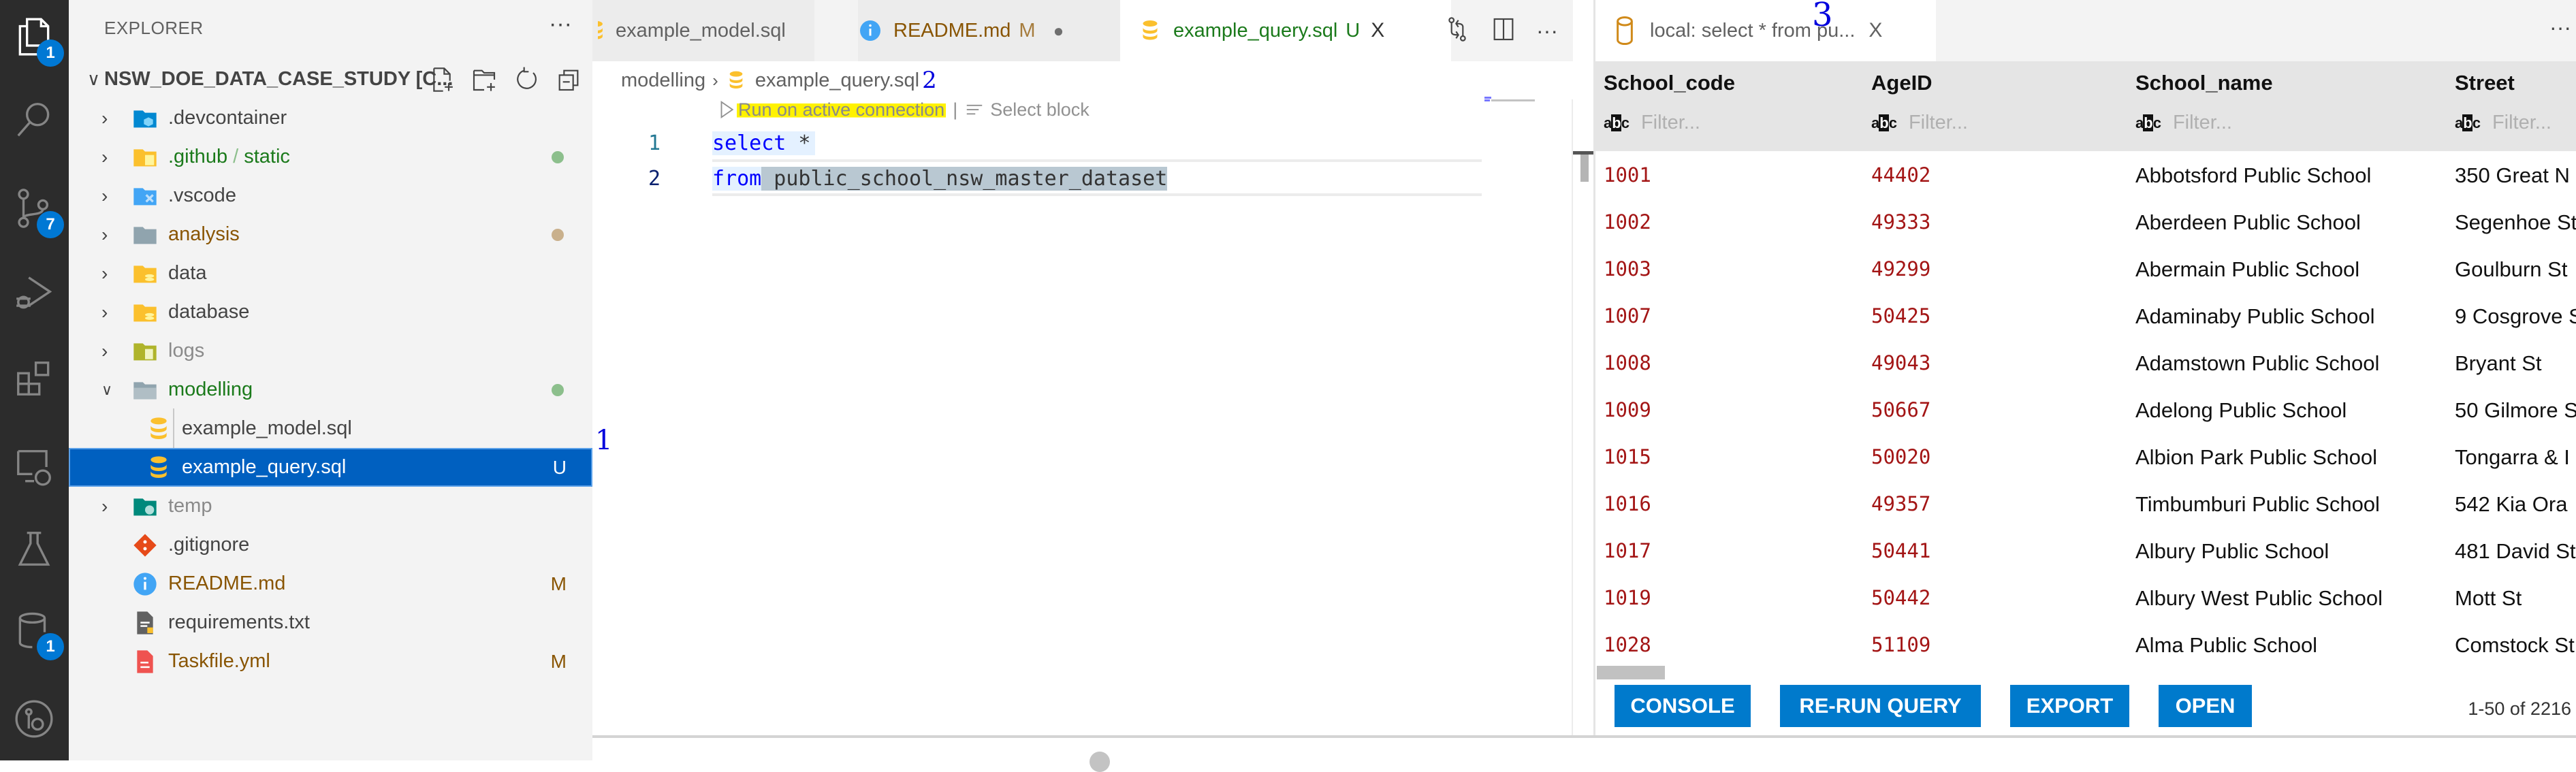 The image size is (2576, 772). What do you see at coordinates (1900, 409) in the screenshot?
I see `cell-ageid: 50667` at bounding box center [1900, 409].